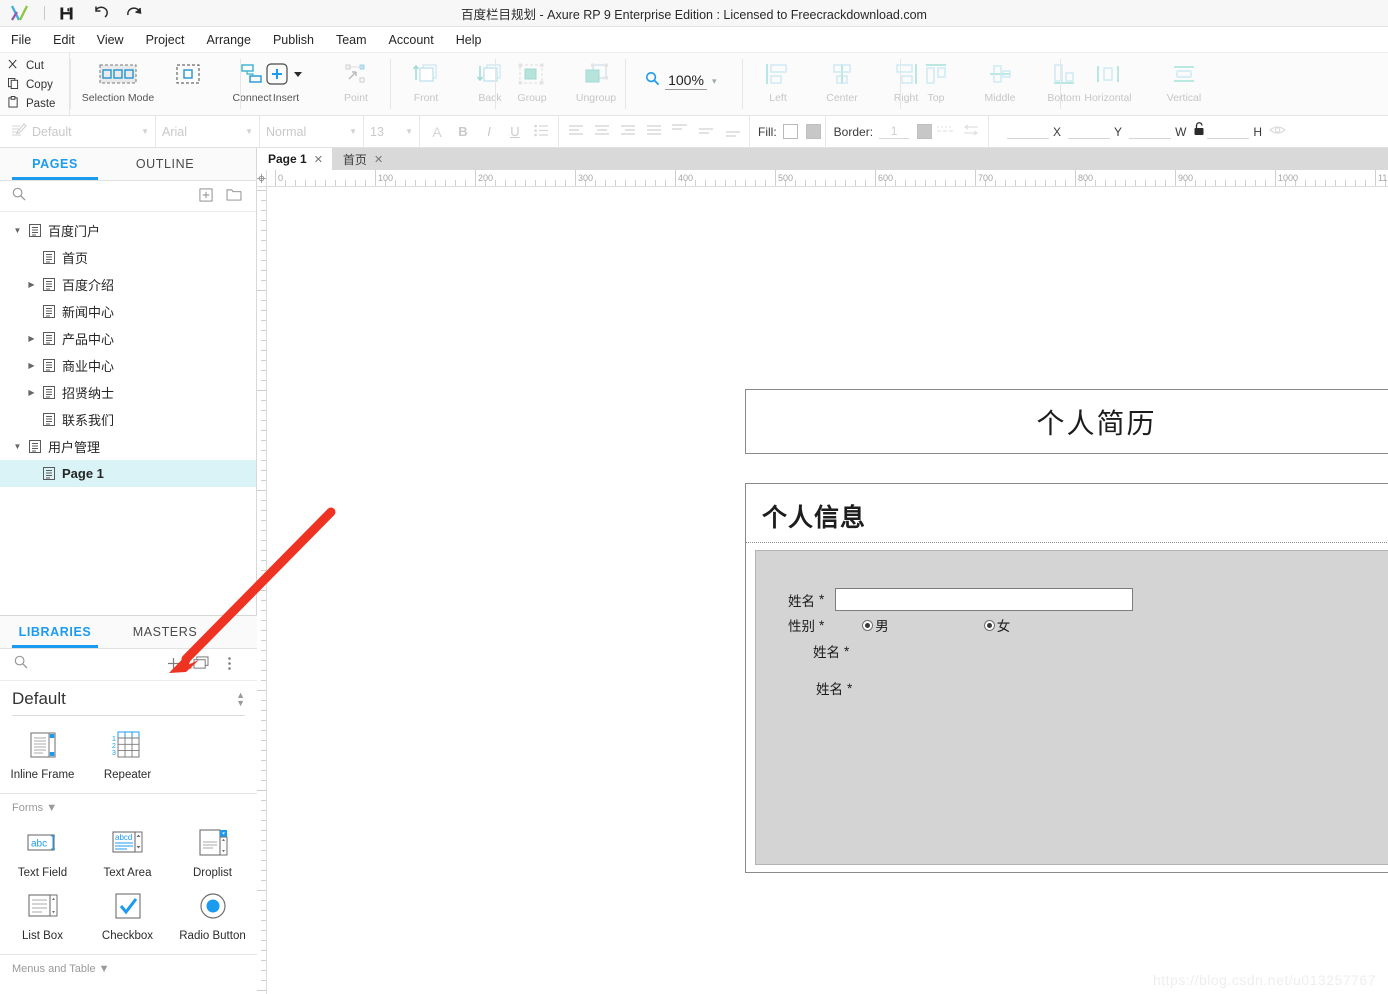 The height and width of the screenshot is (994, 1388). What do you see at coordinates (602, 131) in the screenshot?
I see `text-align-center-icon` at bounding box center [602, 131].